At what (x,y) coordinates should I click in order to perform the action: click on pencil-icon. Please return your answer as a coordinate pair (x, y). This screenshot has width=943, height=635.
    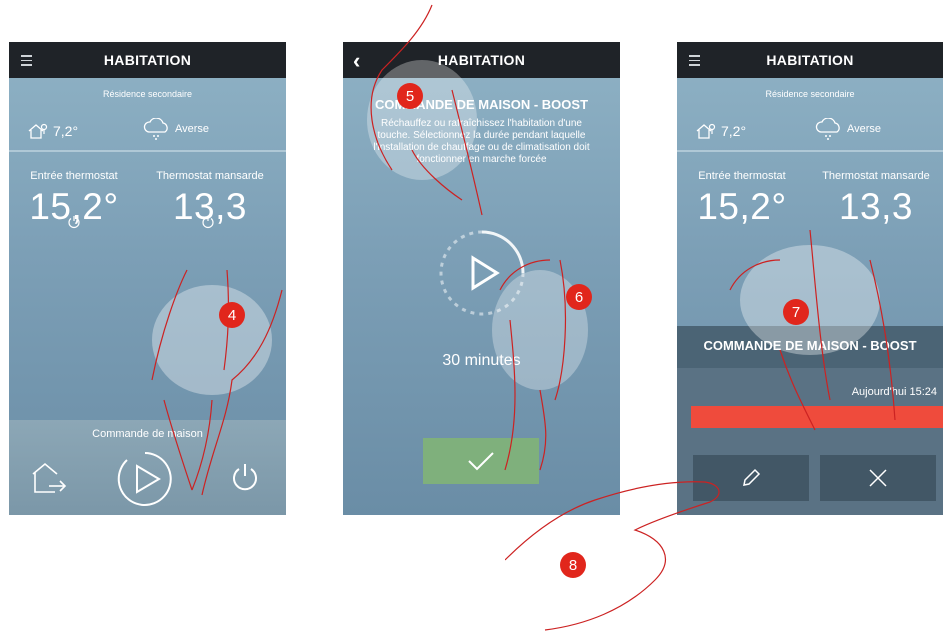
    Looking at the image, I should click on (752, 477).